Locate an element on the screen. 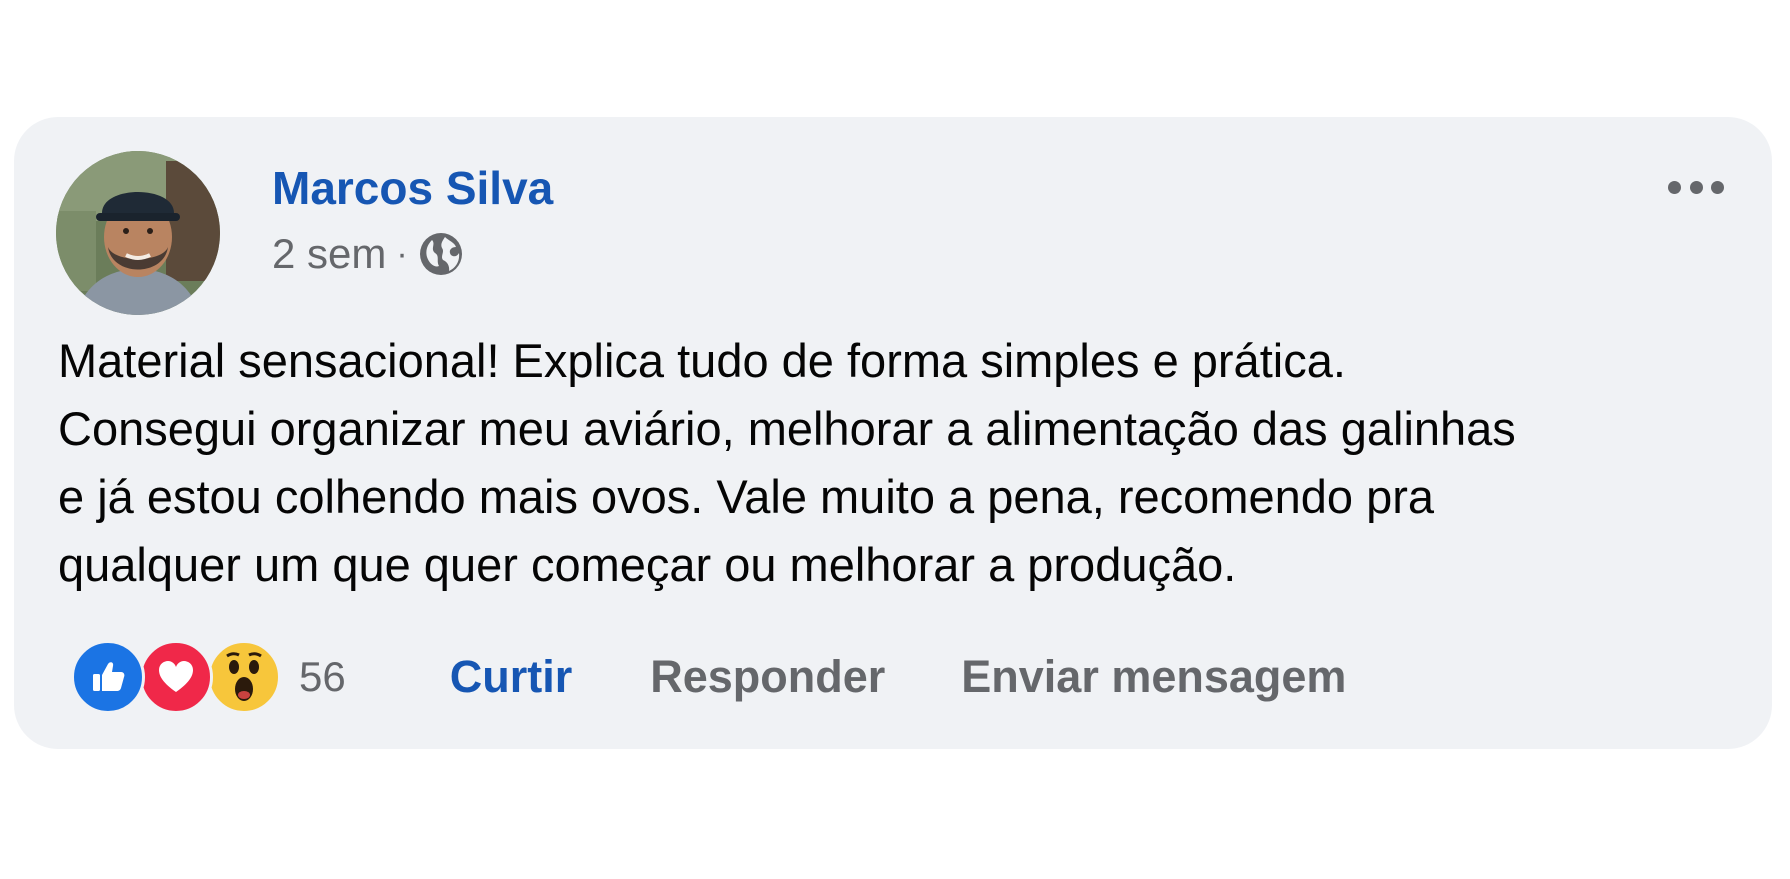 The image size is (1790, 879). reactions-summary: 56 is located at coordinates (208, 677).